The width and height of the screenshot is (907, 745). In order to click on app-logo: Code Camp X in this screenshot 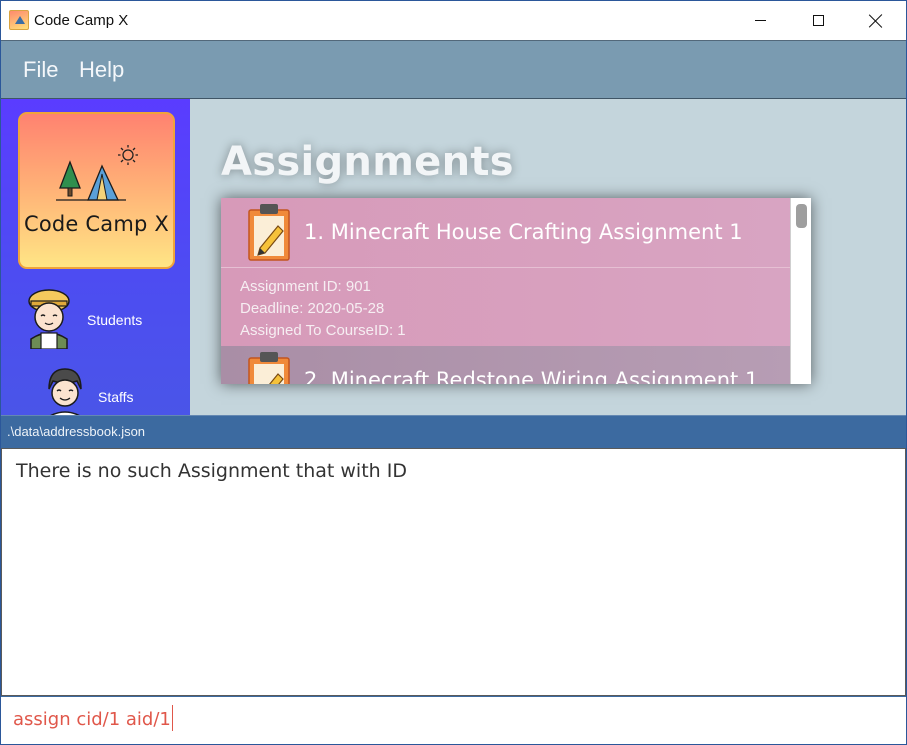, I will do `click(96, 190)`.